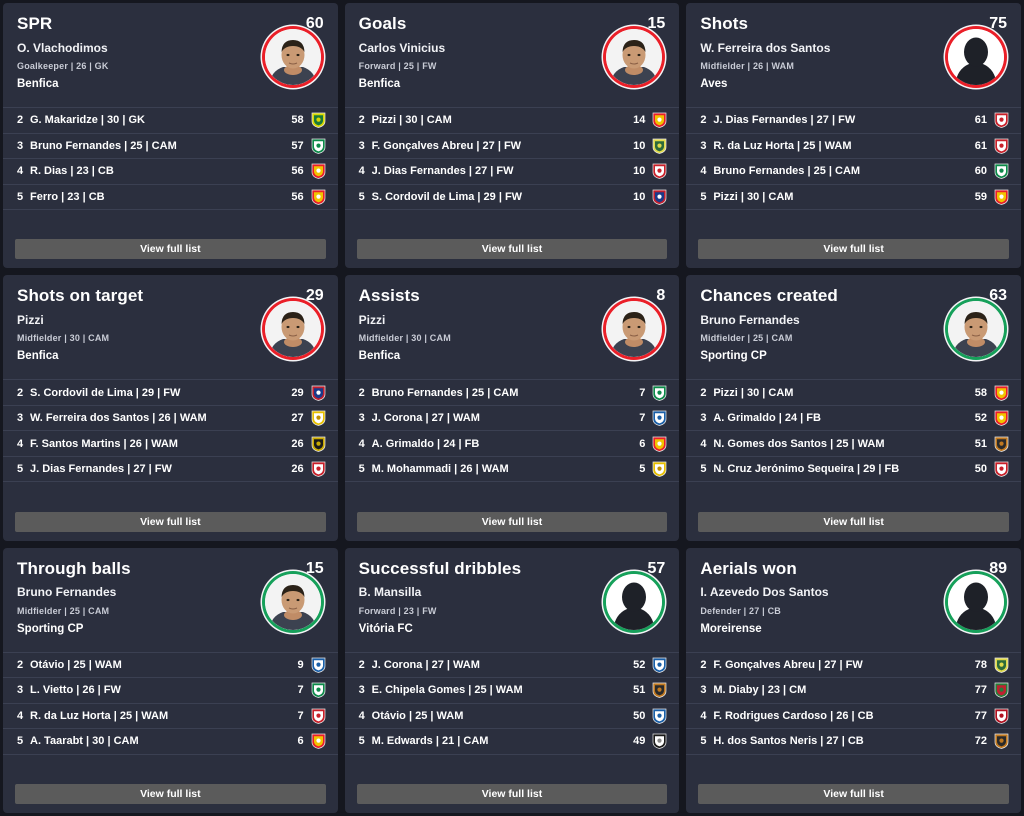 This screenshot has width=1024, height=816. I want to click on table-row: 5 J. Dias Fernandes | 27 | FW 26, so click(170, 470).